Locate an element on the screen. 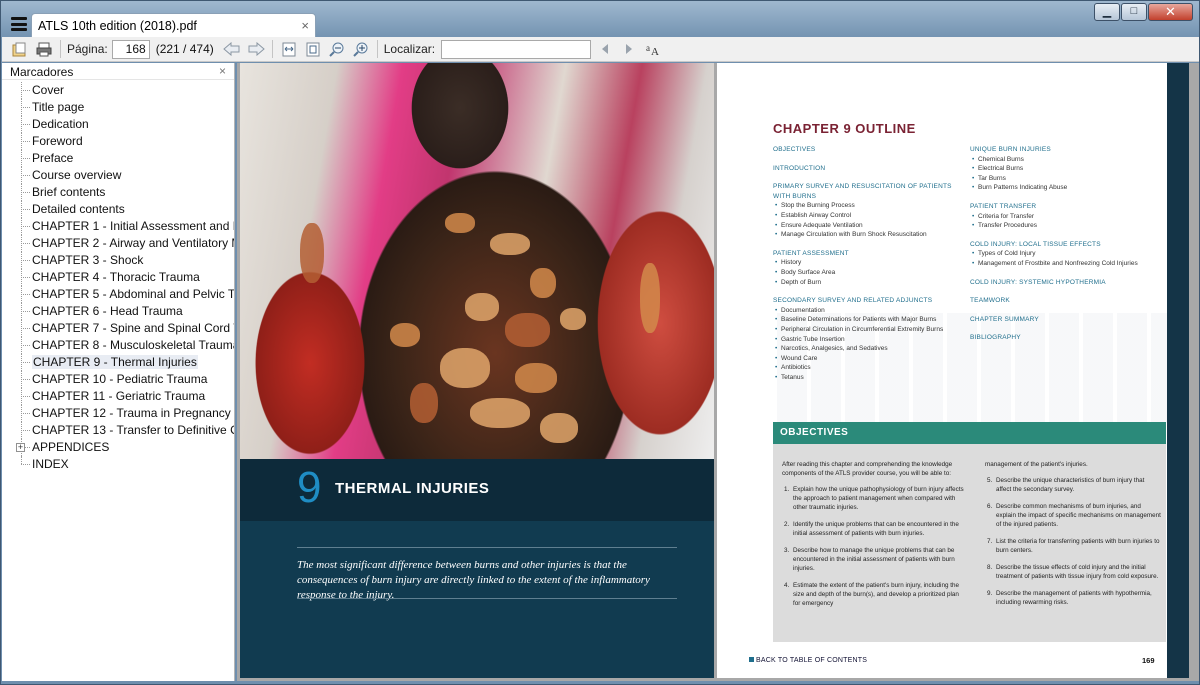 This screenshot has height=685, width=1200. outline-subsection: Antibiotics is located at coordinates (868, 368).